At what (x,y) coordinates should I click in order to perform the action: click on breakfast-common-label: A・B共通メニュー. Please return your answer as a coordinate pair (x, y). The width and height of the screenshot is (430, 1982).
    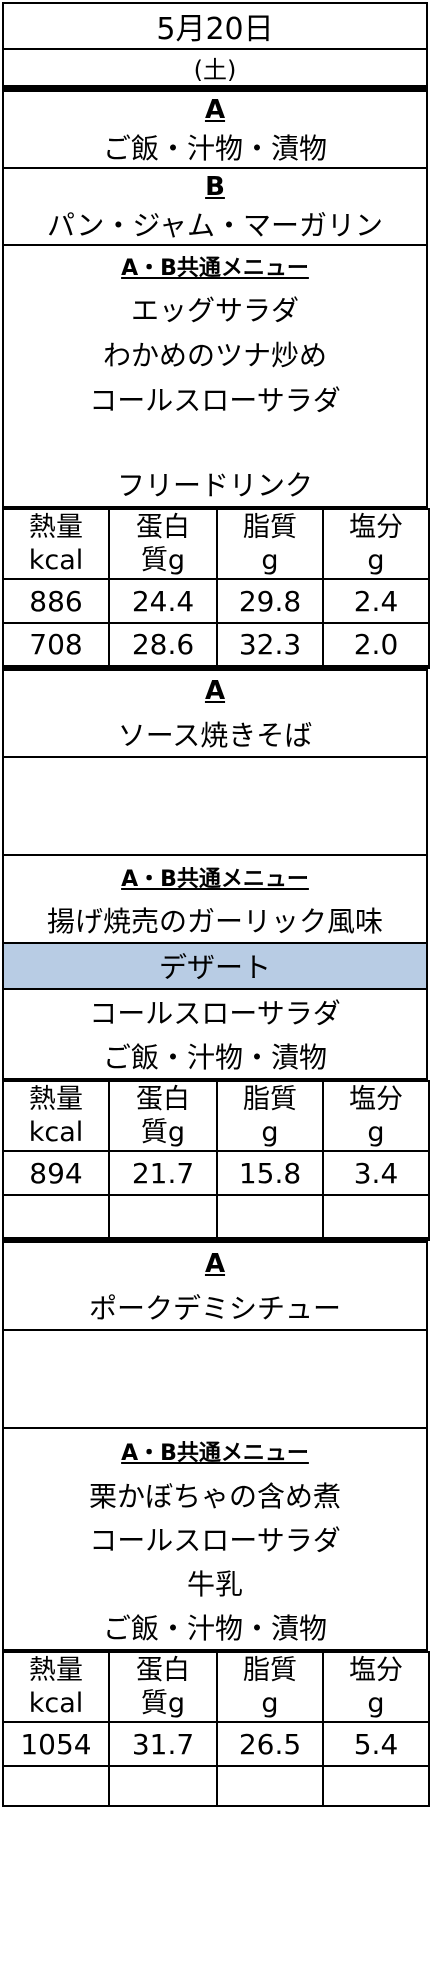
    Looking at the image, I should click on (215, 265).